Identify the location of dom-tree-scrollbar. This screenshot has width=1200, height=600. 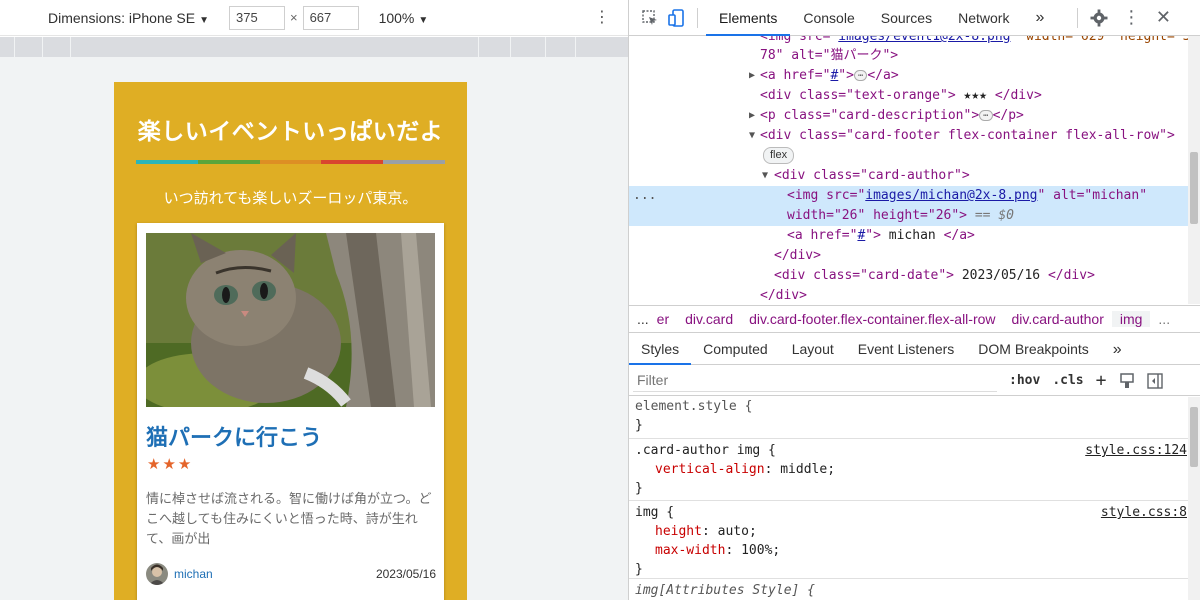
(1194, 170).